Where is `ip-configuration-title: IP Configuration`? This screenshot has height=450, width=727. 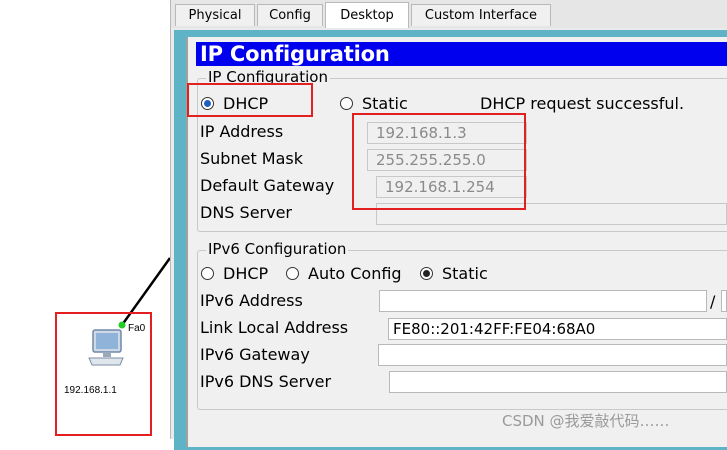 ip-configuration-title: IP Configuration is located at coordinates (295, 54).